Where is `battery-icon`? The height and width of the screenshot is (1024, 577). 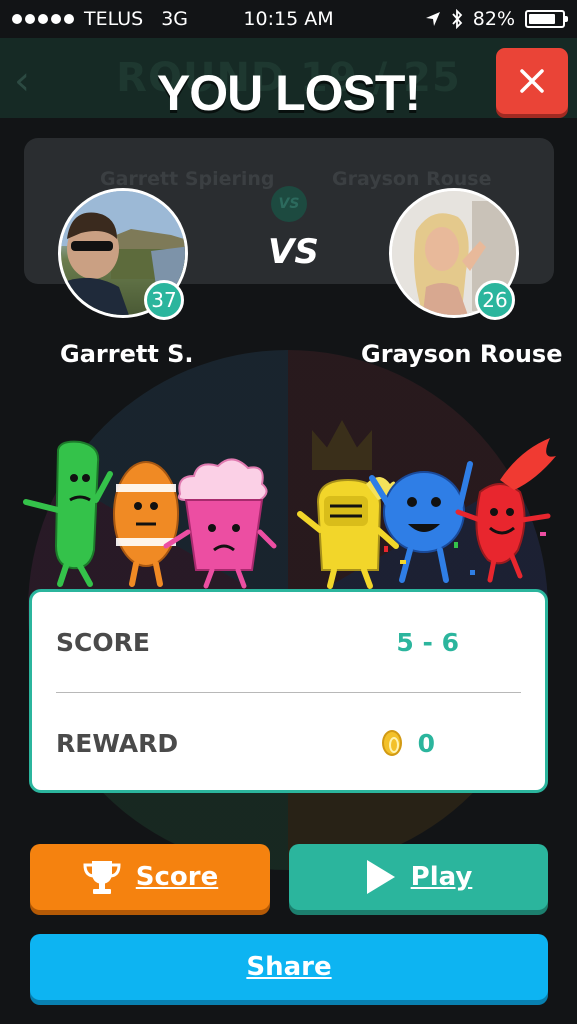 battery-icon is located at coordinates (546, 19).